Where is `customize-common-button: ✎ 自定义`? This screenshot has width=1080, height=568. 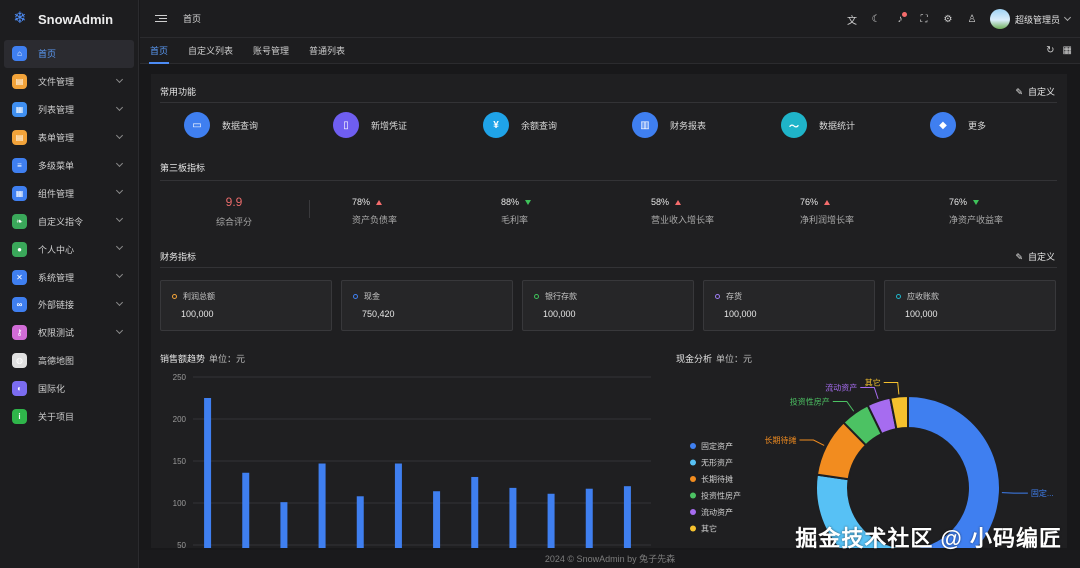 customize-common-button: ✎ 自定义 is located at coordinates (1035, 91).